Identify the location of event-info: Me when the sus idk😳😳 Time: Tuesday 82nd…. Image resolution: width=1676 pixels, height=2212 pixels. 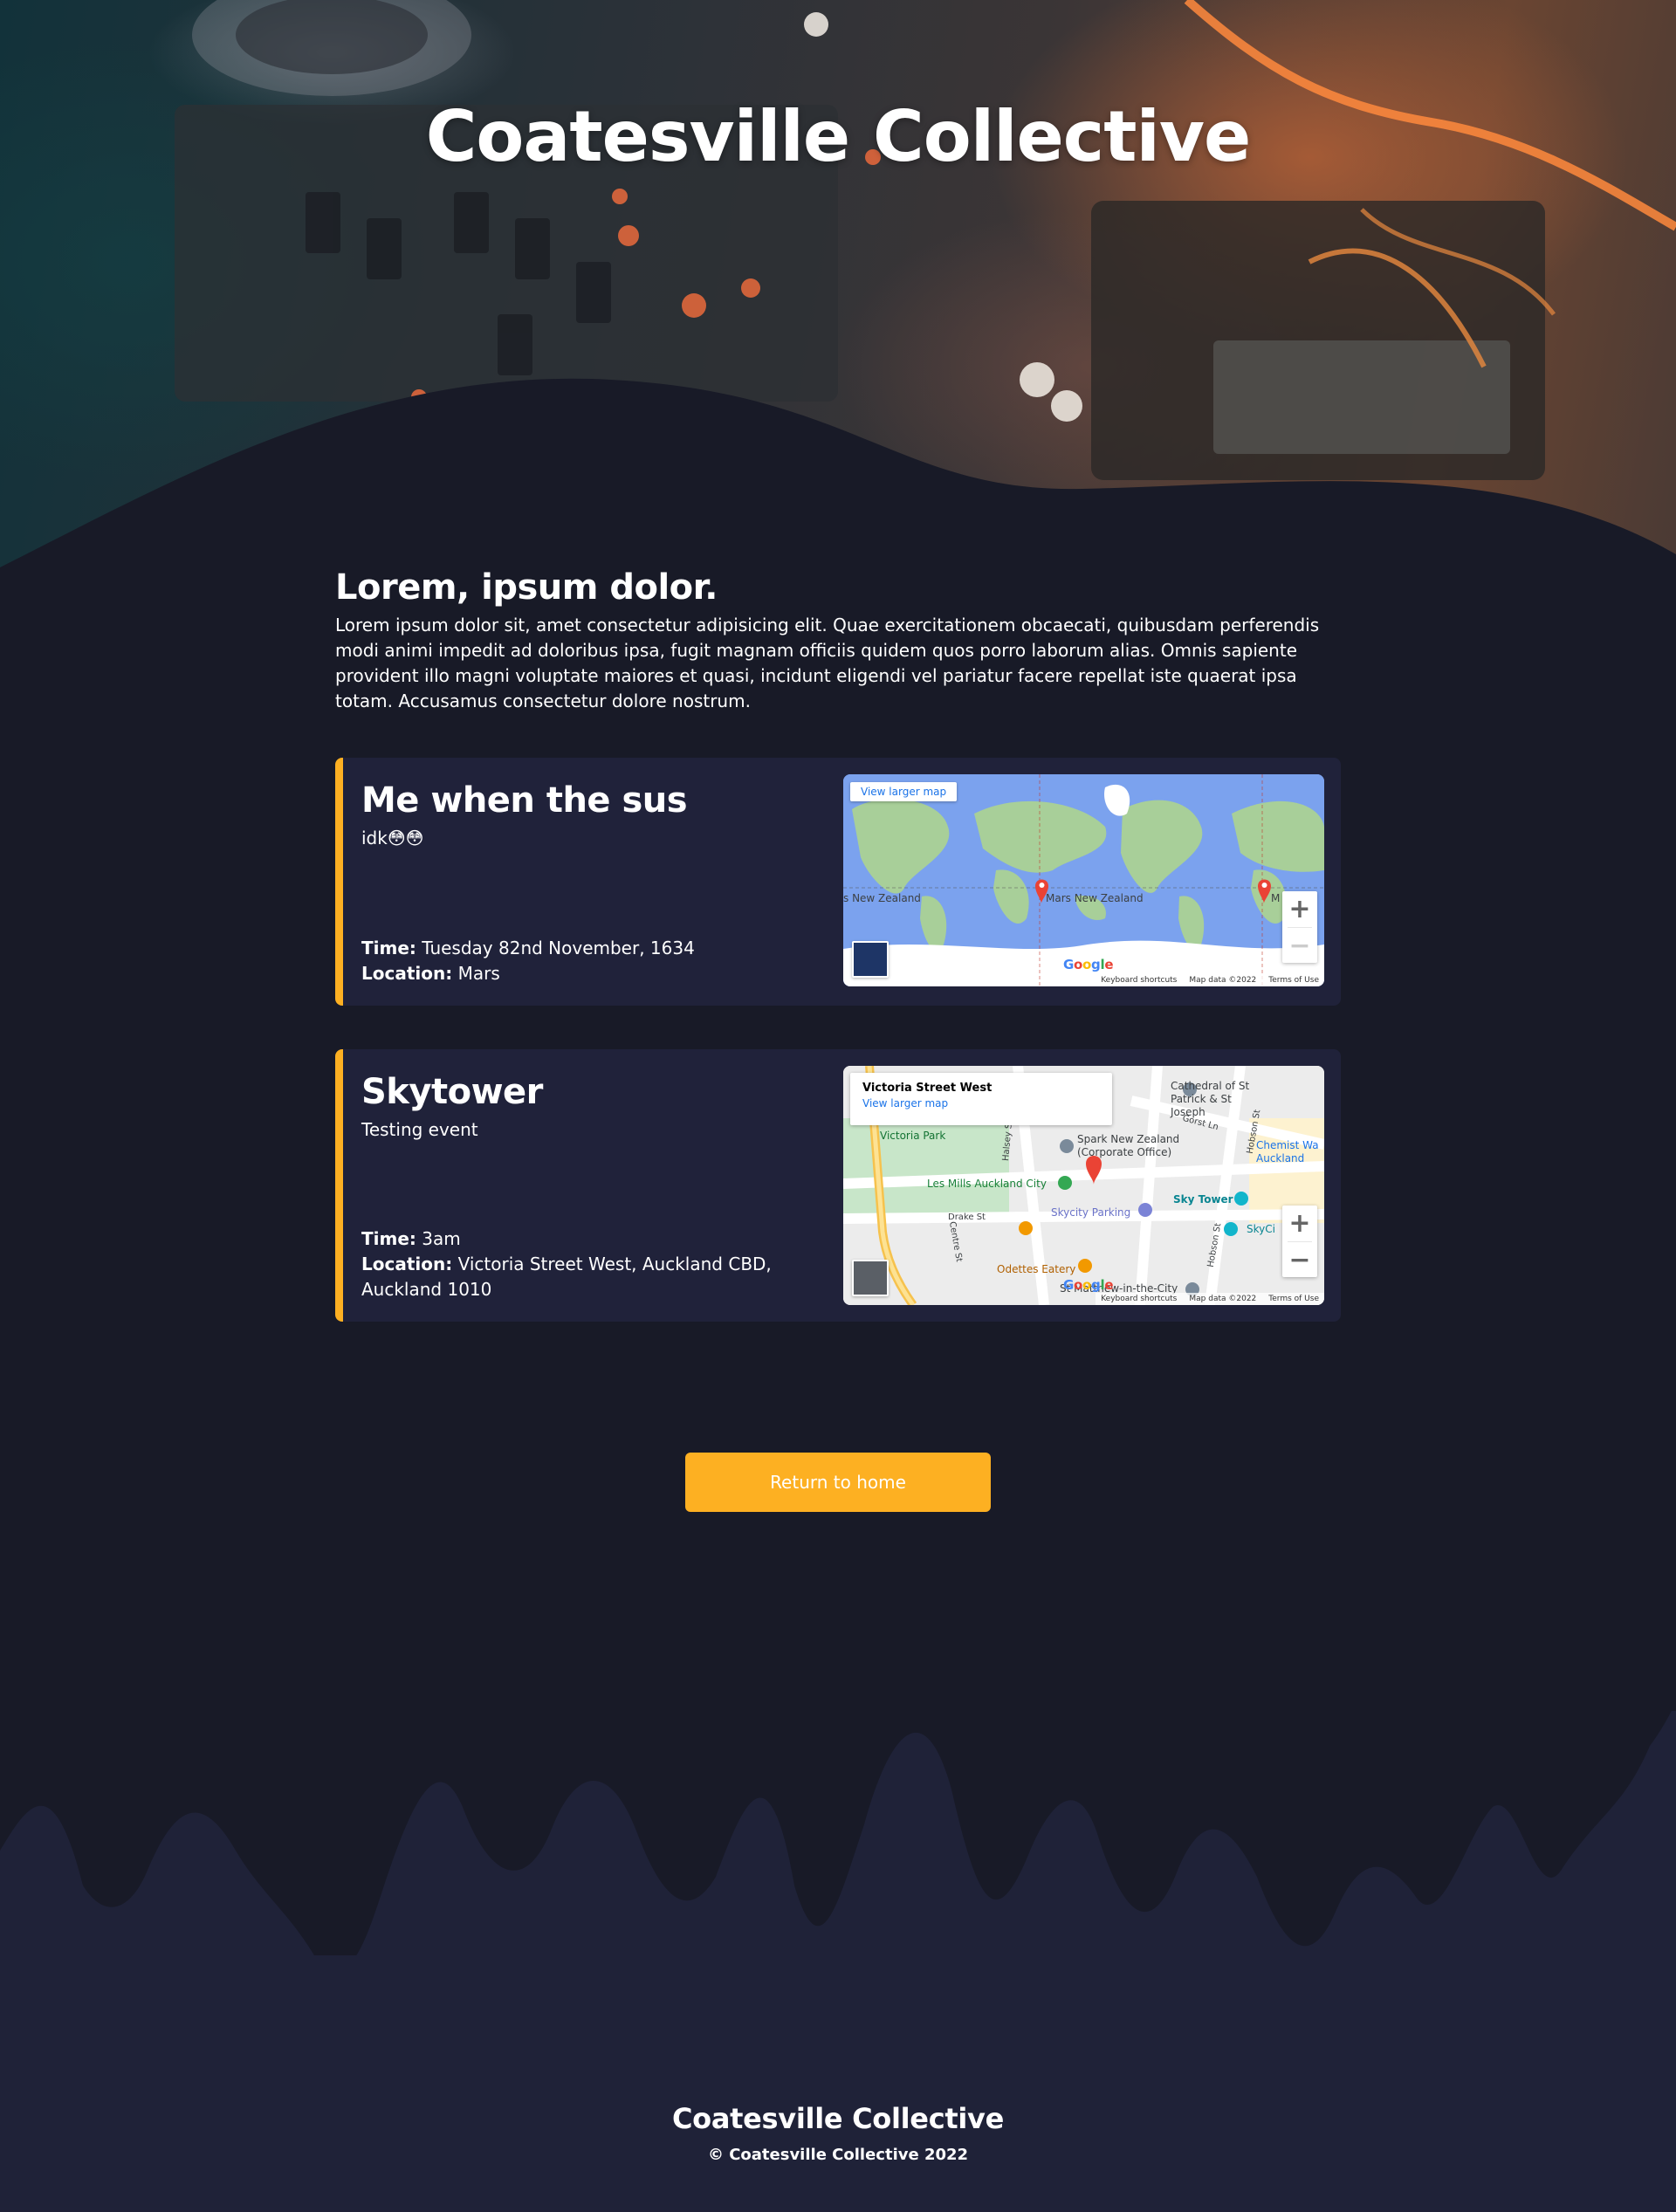
(597, 882).